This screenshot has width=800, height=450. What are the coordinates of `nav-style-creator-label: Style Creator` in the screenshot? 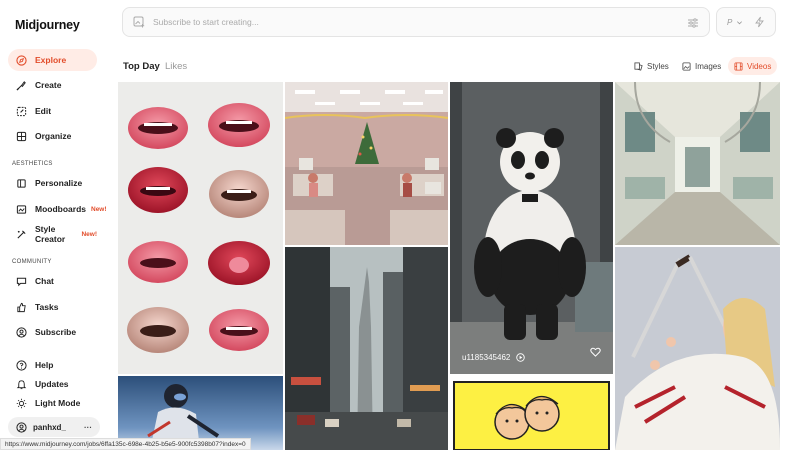 It's located at (50, 234).